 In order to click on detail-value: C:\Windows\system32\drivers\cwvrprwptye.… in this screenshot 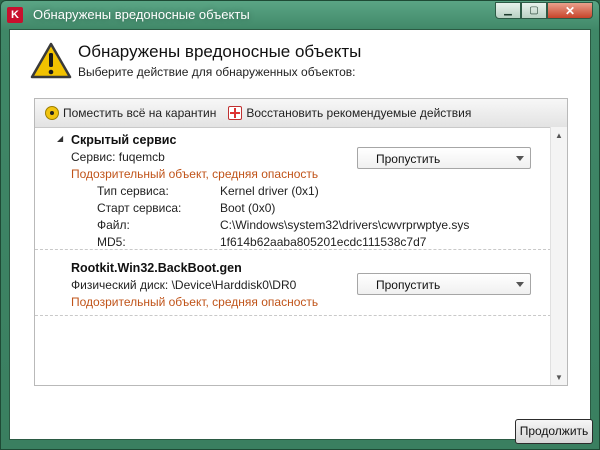, I will do `click(345, 225)`.